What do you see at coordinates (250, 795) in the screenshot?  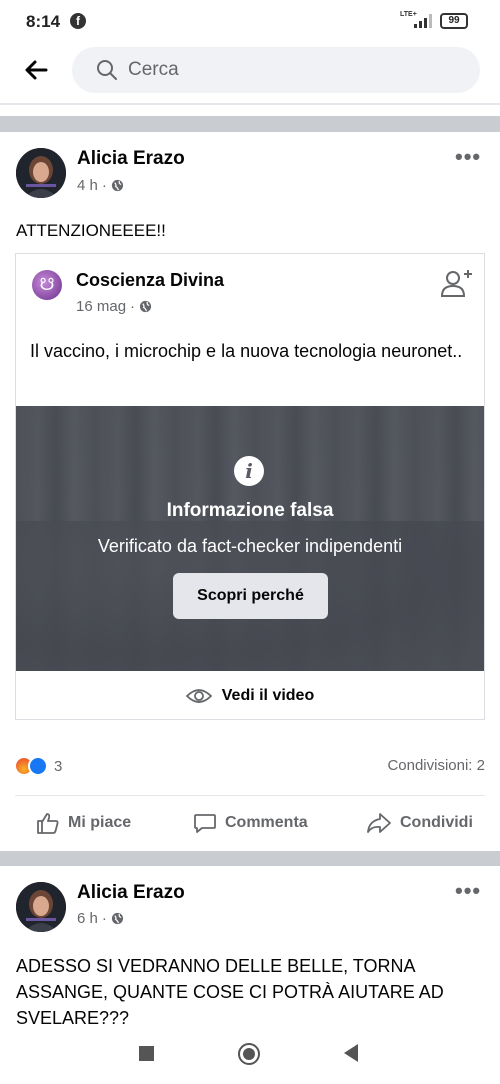 I see `actions-divider` at bounding box center [250, 795].